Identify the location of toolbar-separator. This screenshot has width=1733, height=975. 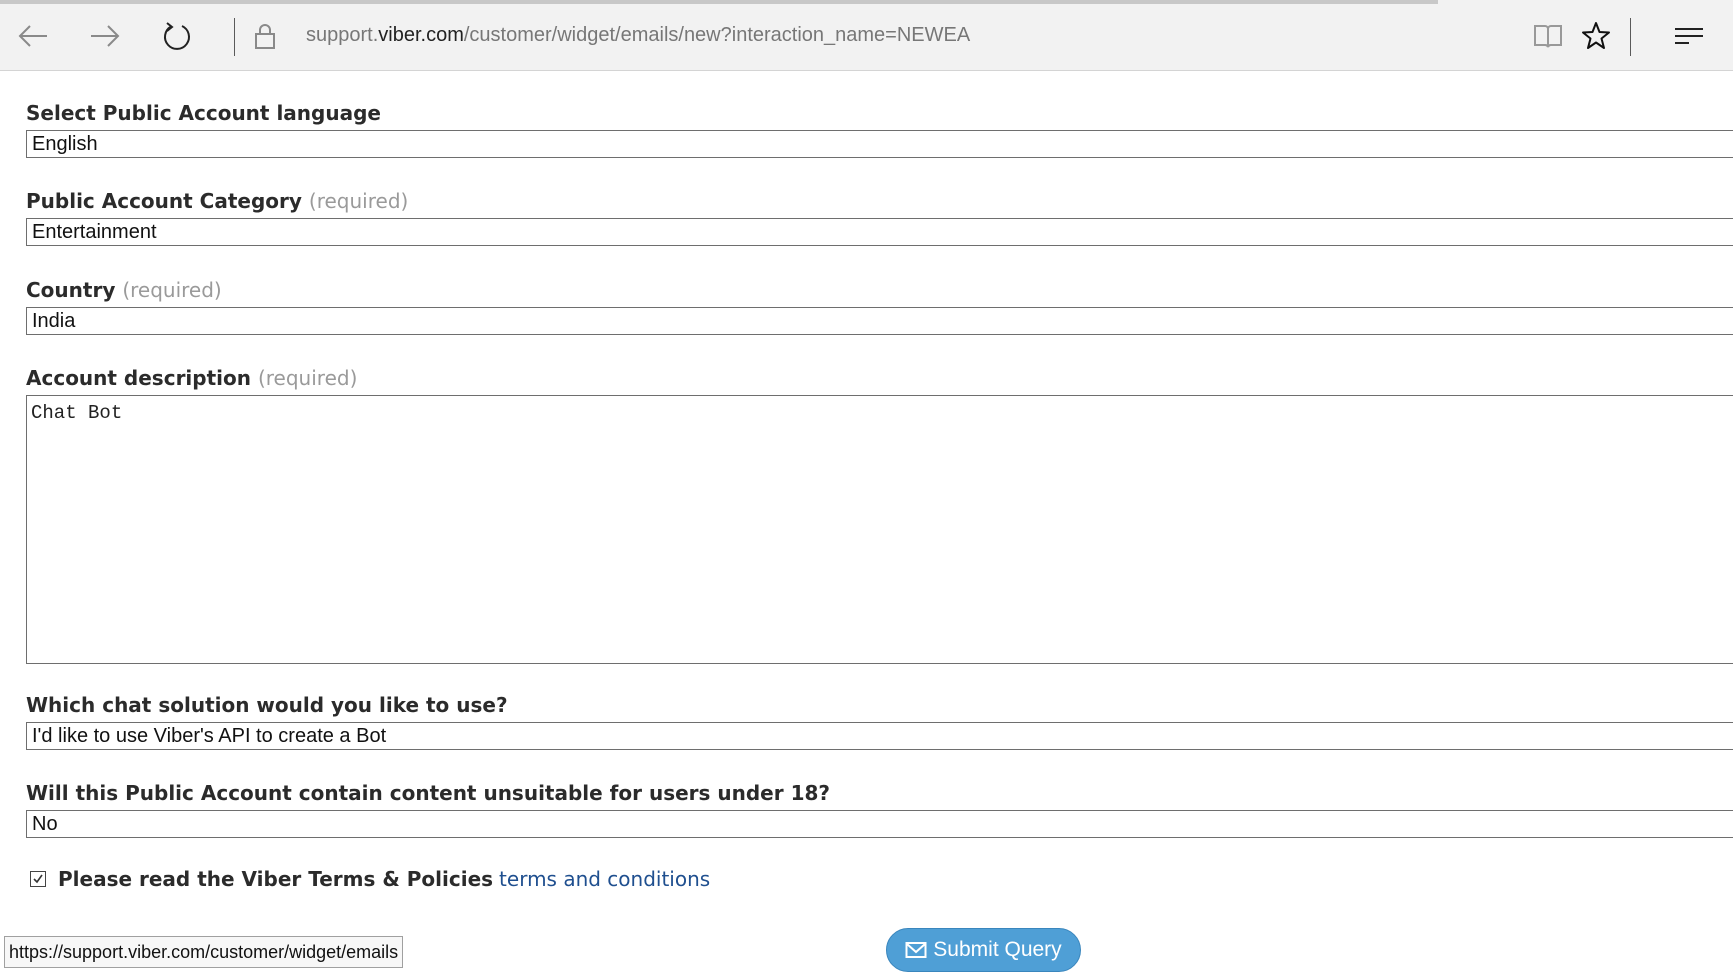
(234, 37).